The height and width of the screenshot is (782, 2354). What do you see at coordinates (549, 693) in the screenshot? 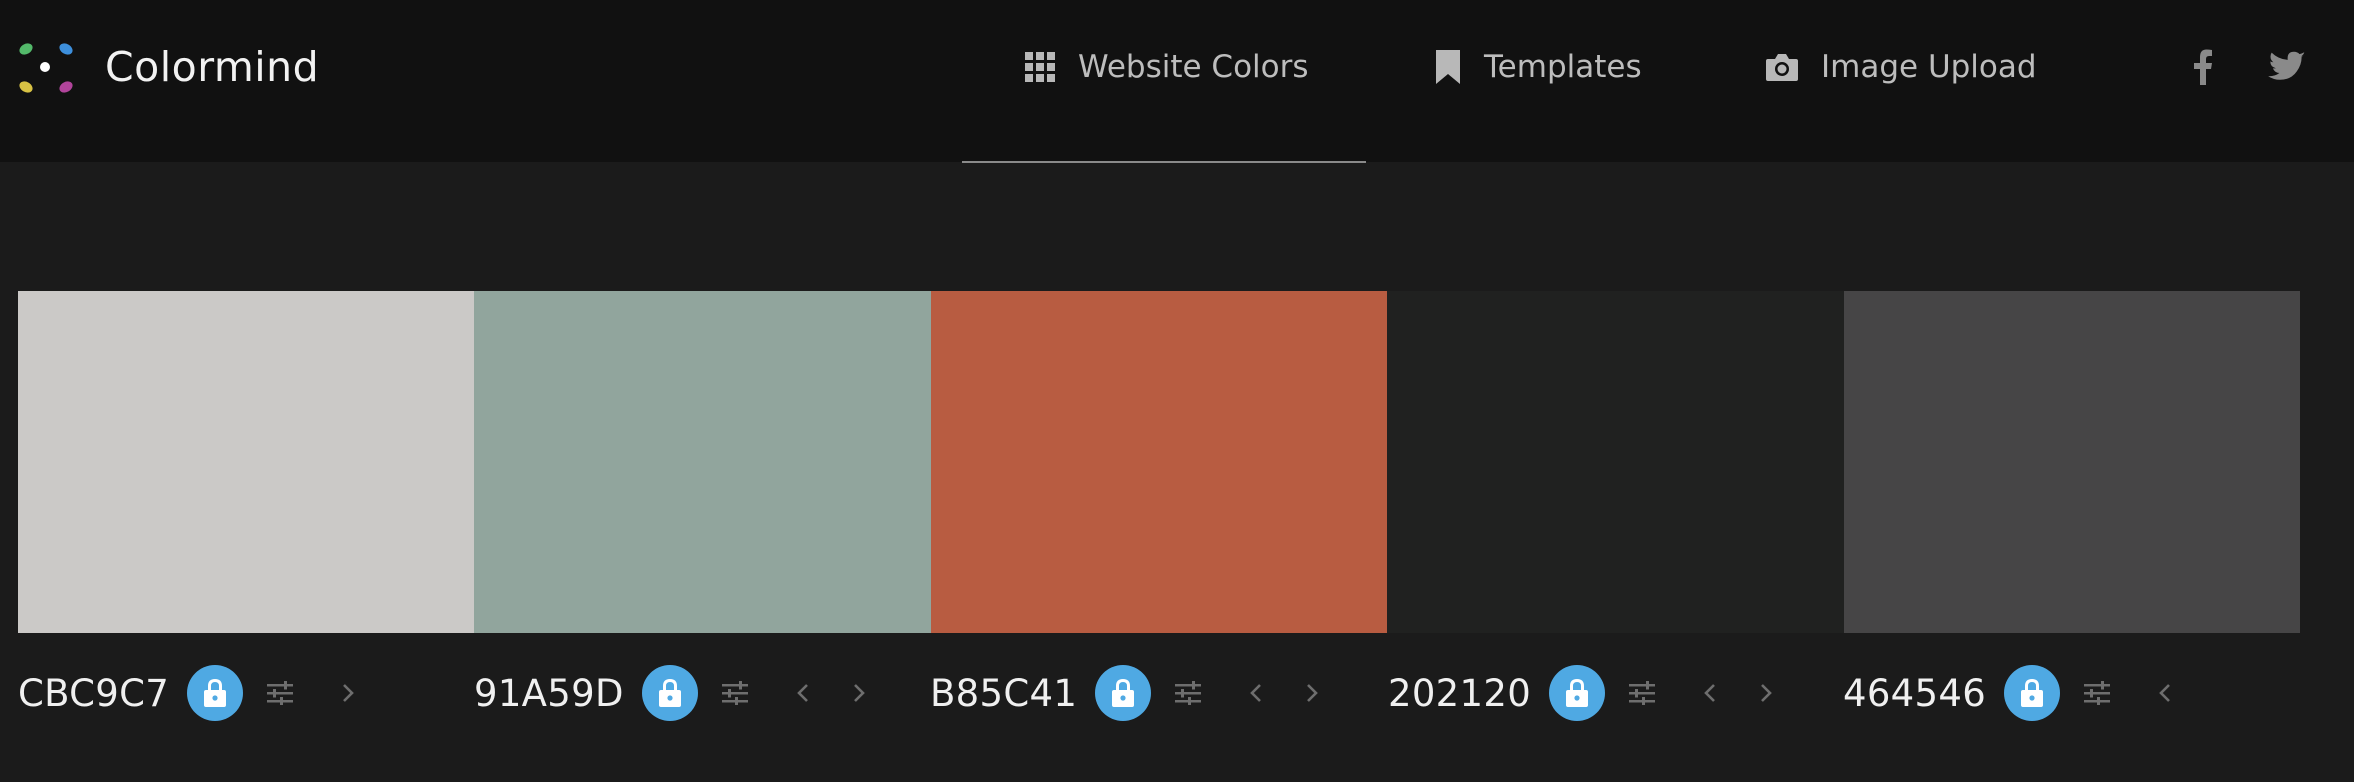
I see `hex-code: 91A59D` at bounding box center [549, 693].